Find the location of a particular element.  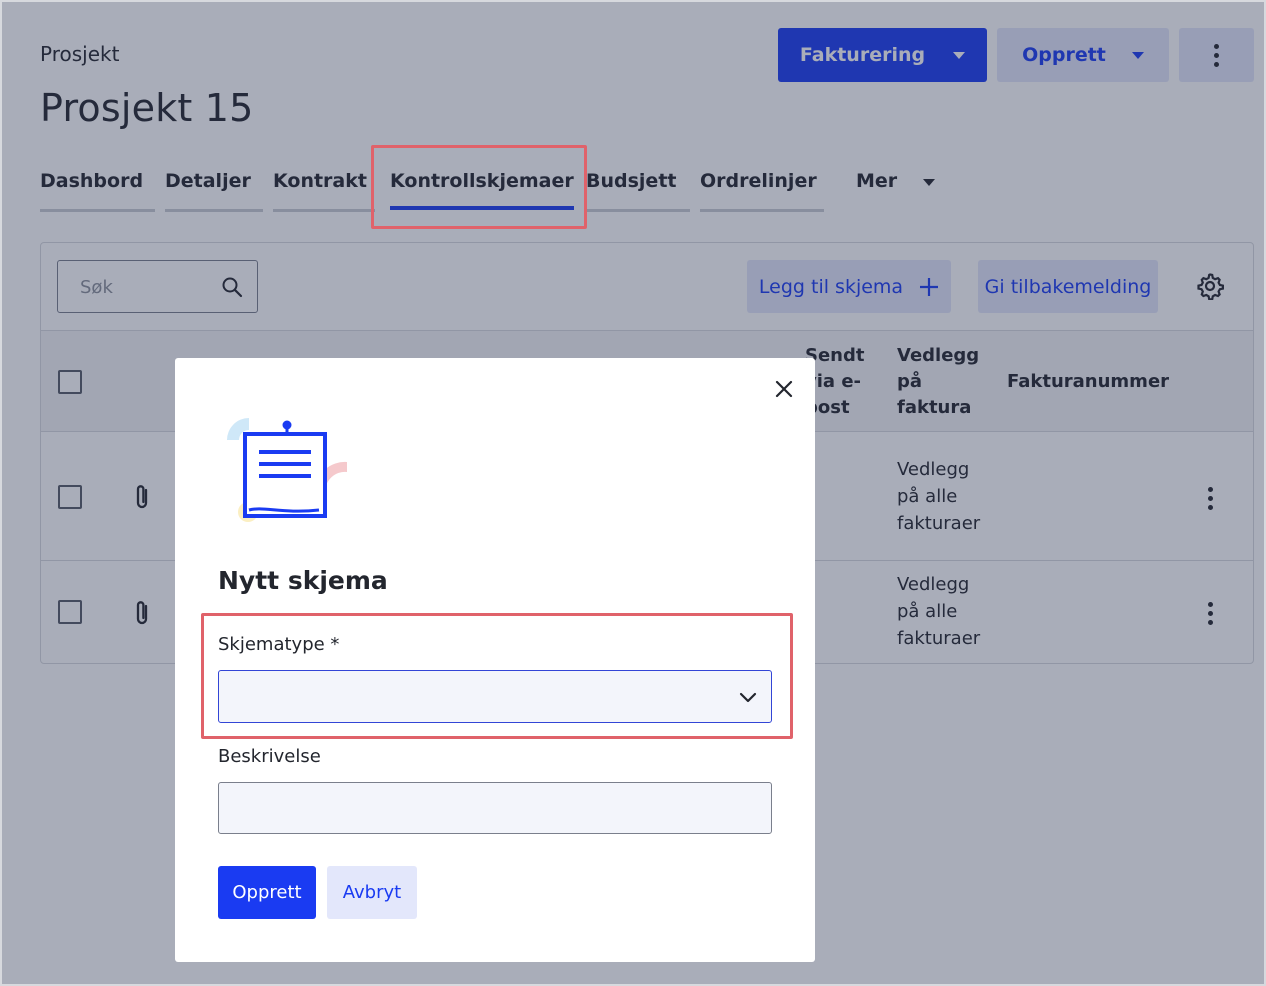

highlight-box-form-type is located at coordinates (497, 676).